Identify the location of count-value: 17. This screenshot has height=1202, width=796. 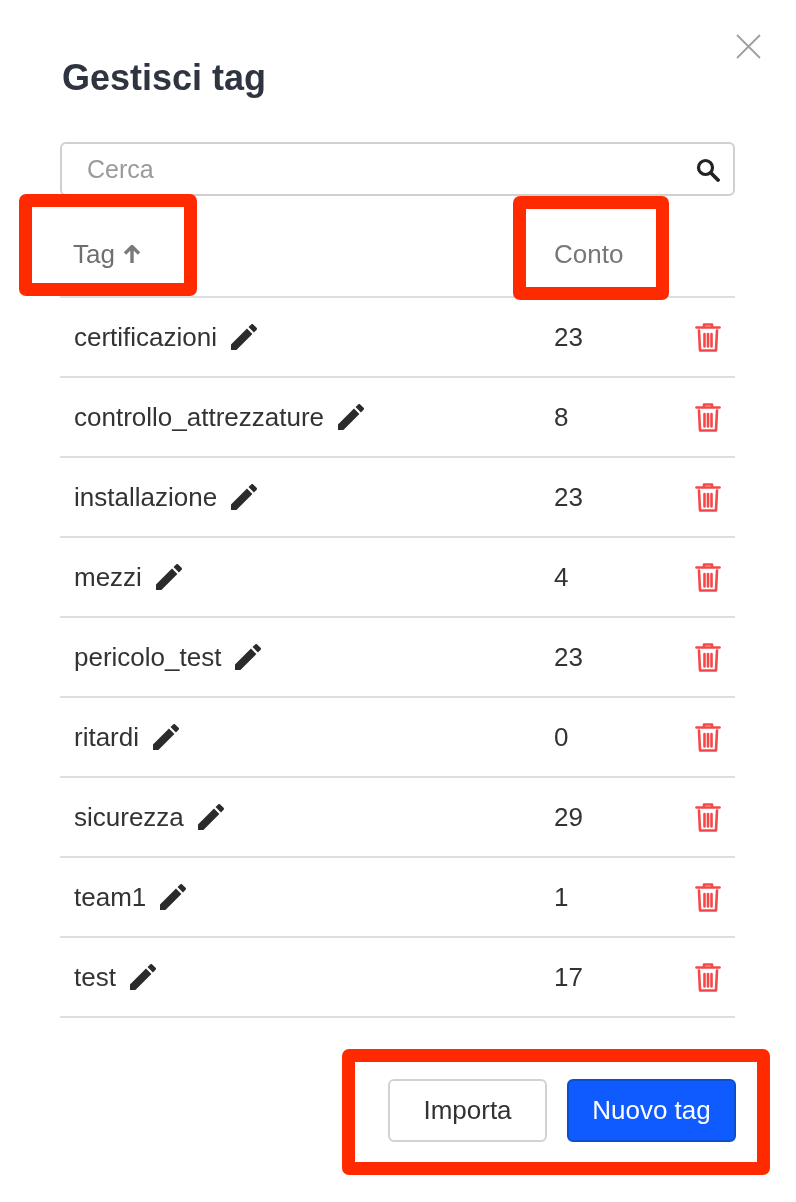
(568, 976).